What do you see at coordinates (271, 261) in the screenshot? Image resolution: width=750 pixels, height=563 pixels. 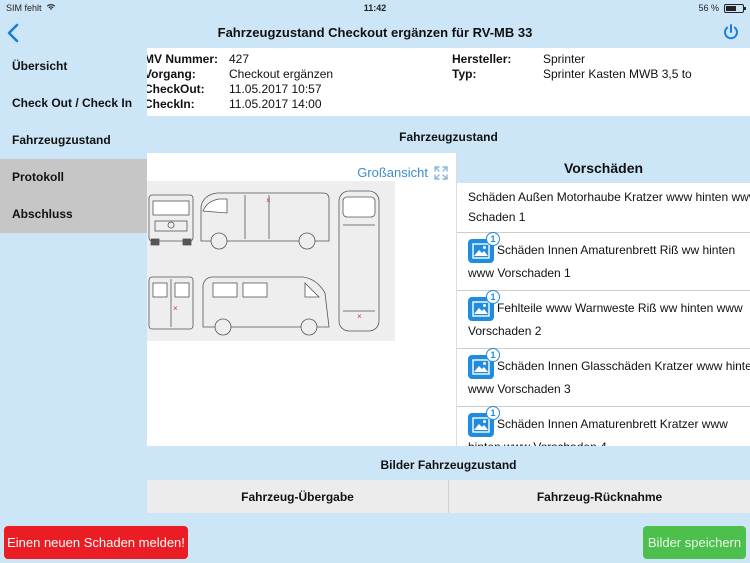 I see `vehicle-diagram-image: × × ×` at bounding box center [271, 261].